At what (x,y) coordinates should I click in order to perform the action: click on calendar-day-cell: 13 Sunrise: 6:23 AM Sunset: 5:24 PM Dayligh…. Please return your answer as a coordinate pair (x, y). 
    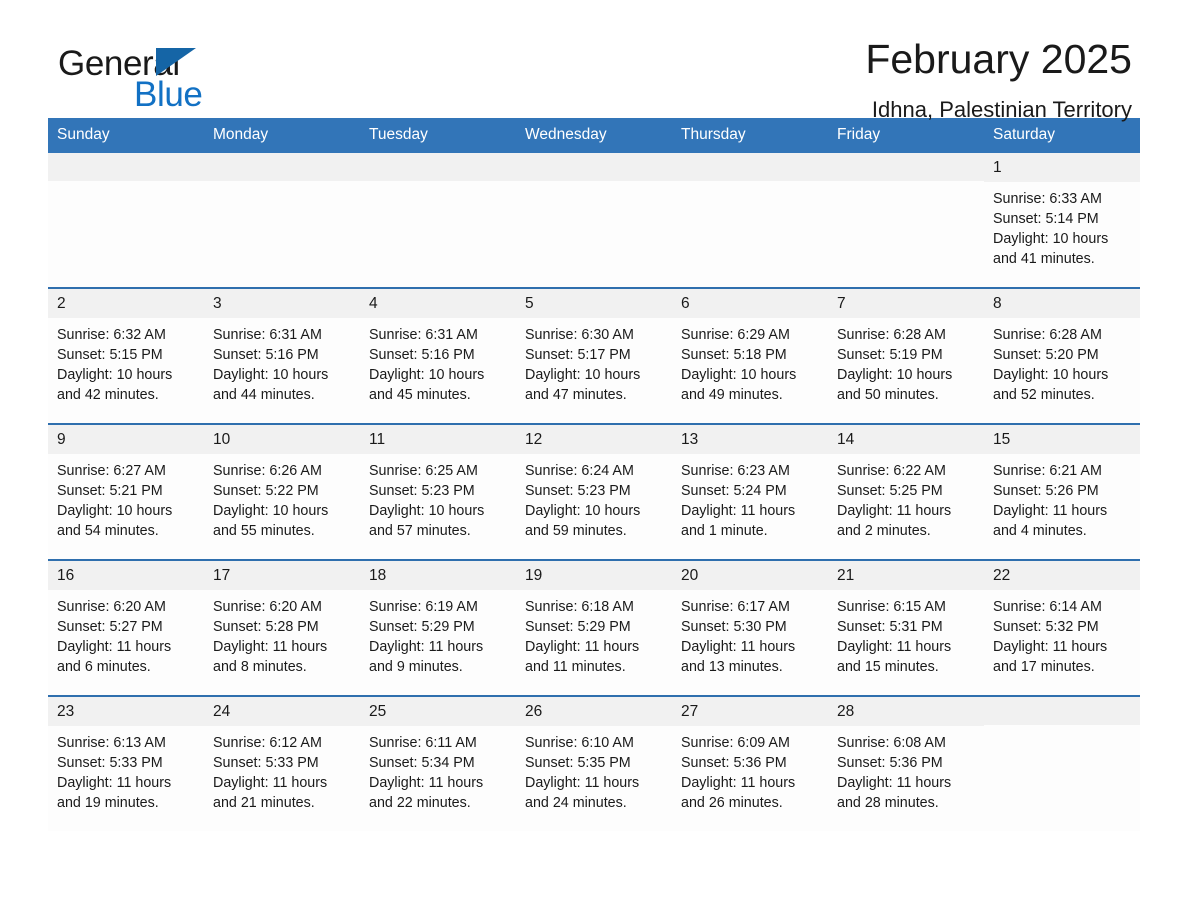
    Looking at the image, I should click on (750, 491).